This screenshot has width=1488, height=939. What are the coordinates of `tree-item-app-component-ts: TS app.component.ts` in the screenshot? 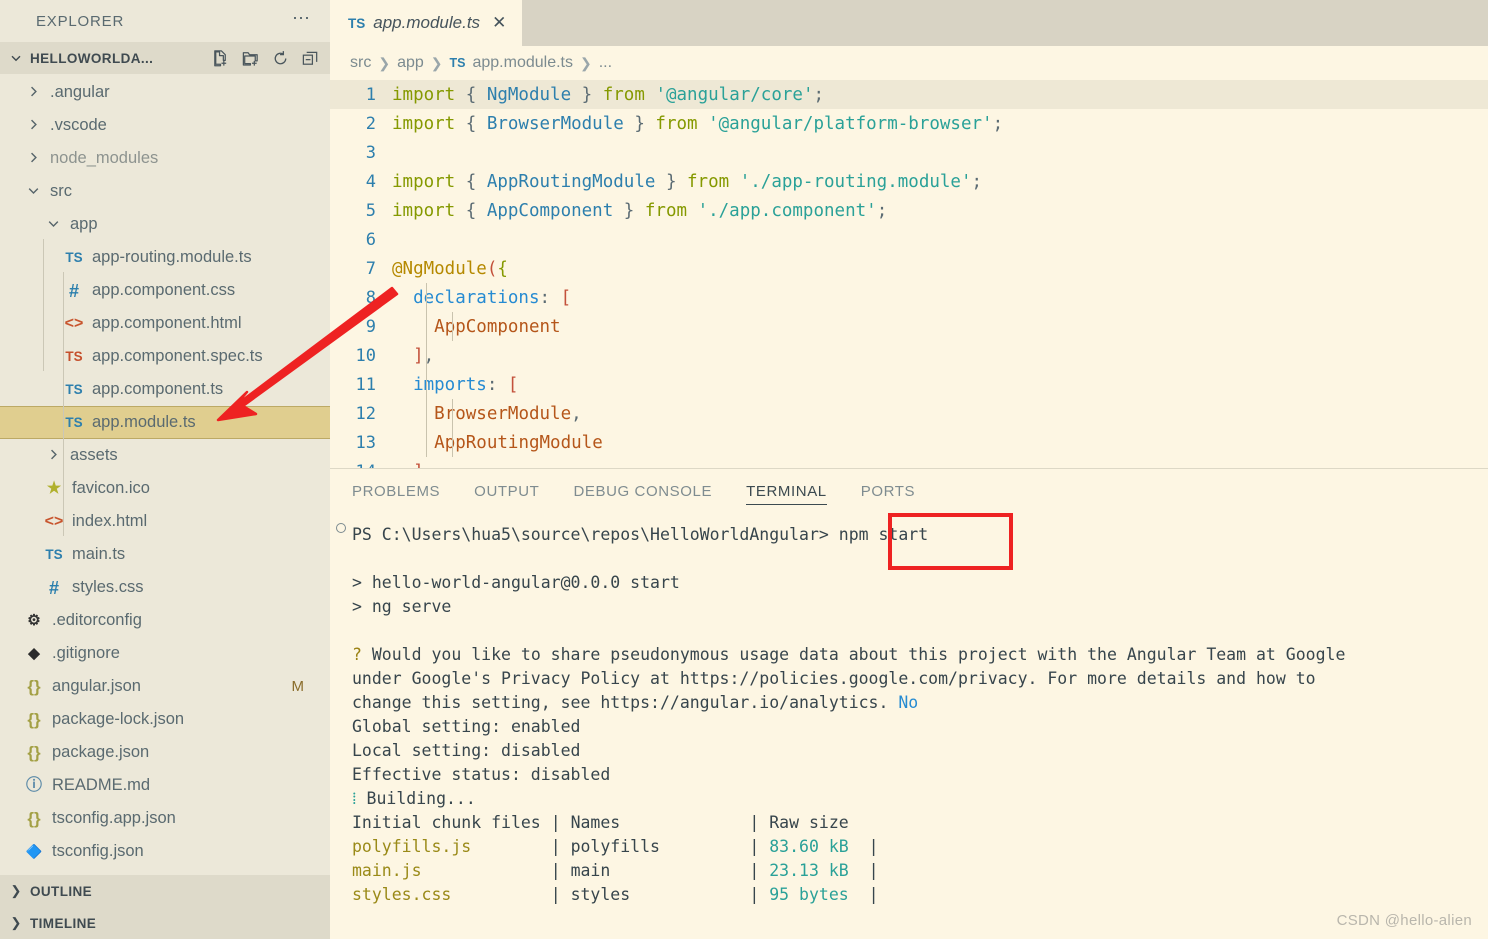 It's located at (165, 389).